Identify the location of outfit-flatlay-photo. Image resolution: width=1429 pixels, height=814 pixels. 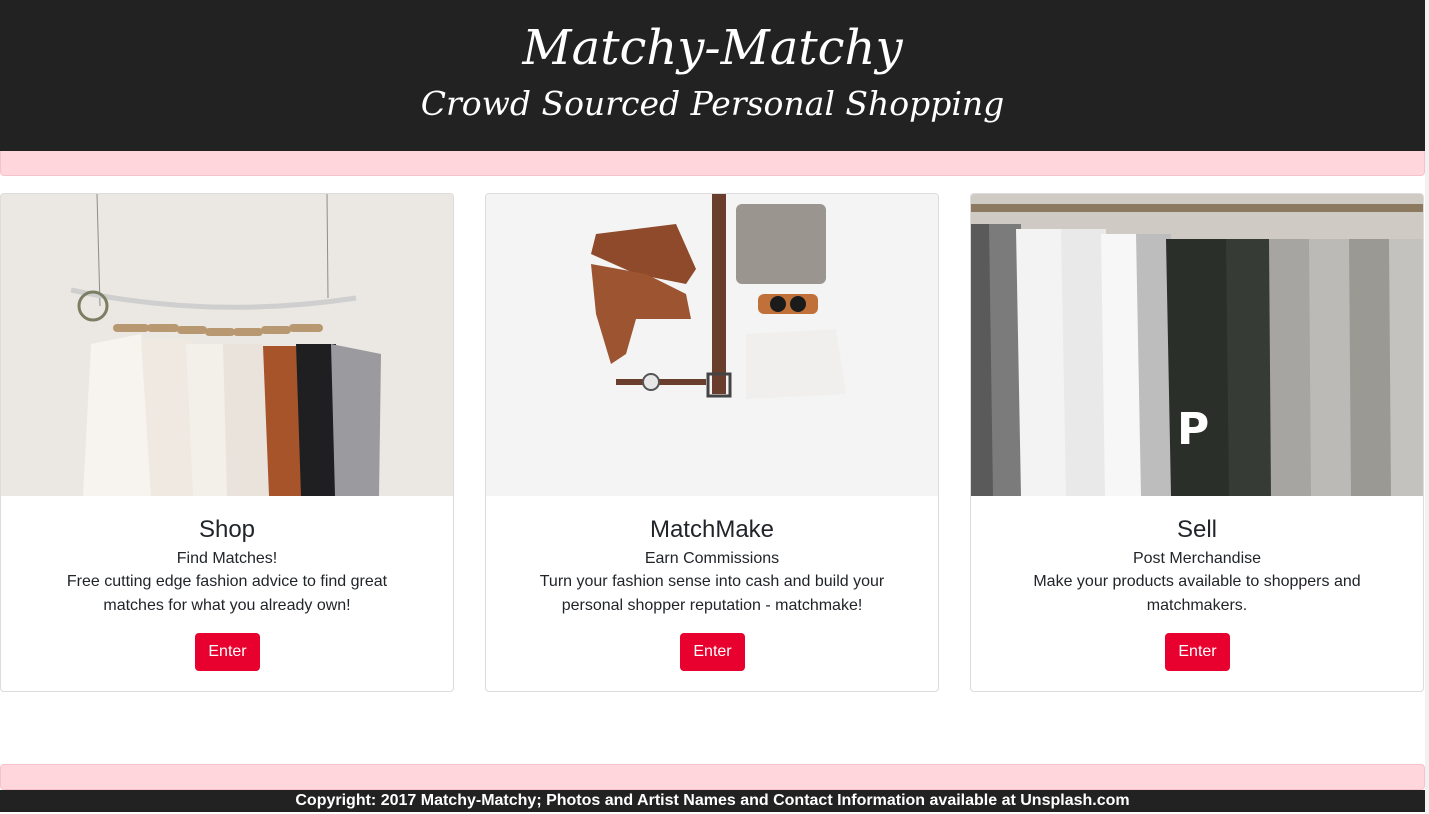
(712, 345).